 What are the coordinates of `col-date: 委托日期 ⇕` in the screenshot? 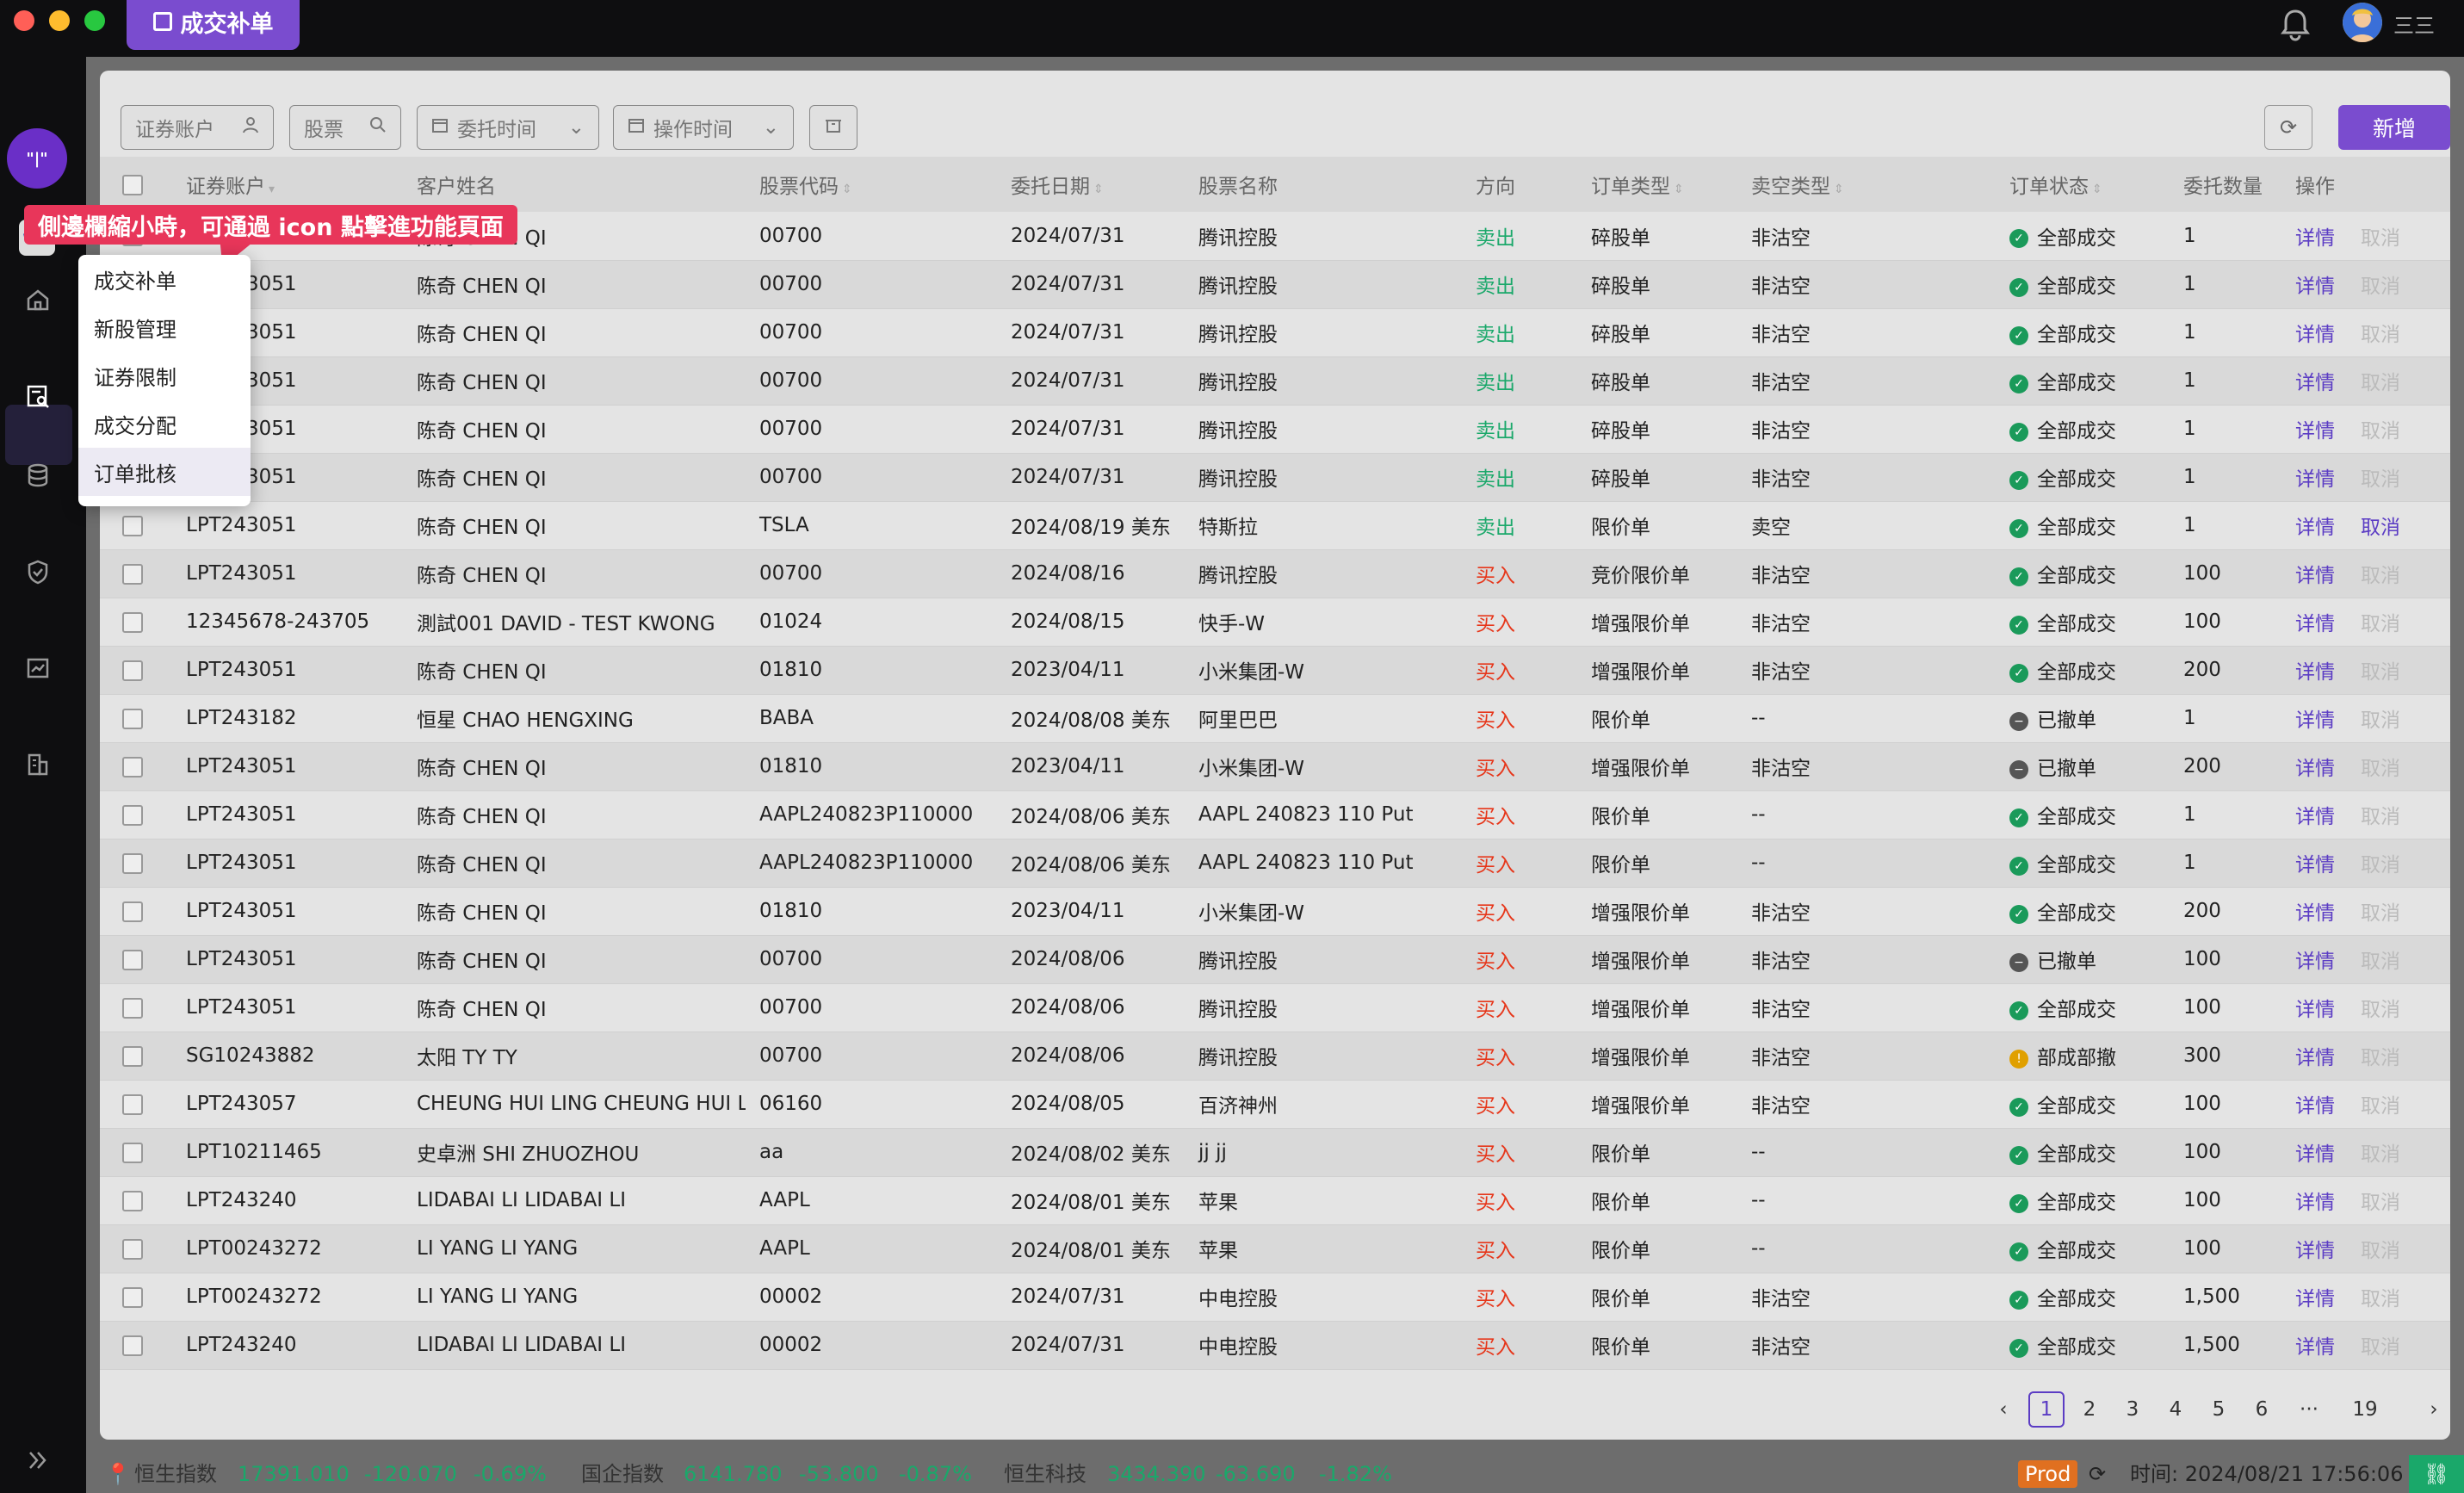 It's located at (1091, 184).